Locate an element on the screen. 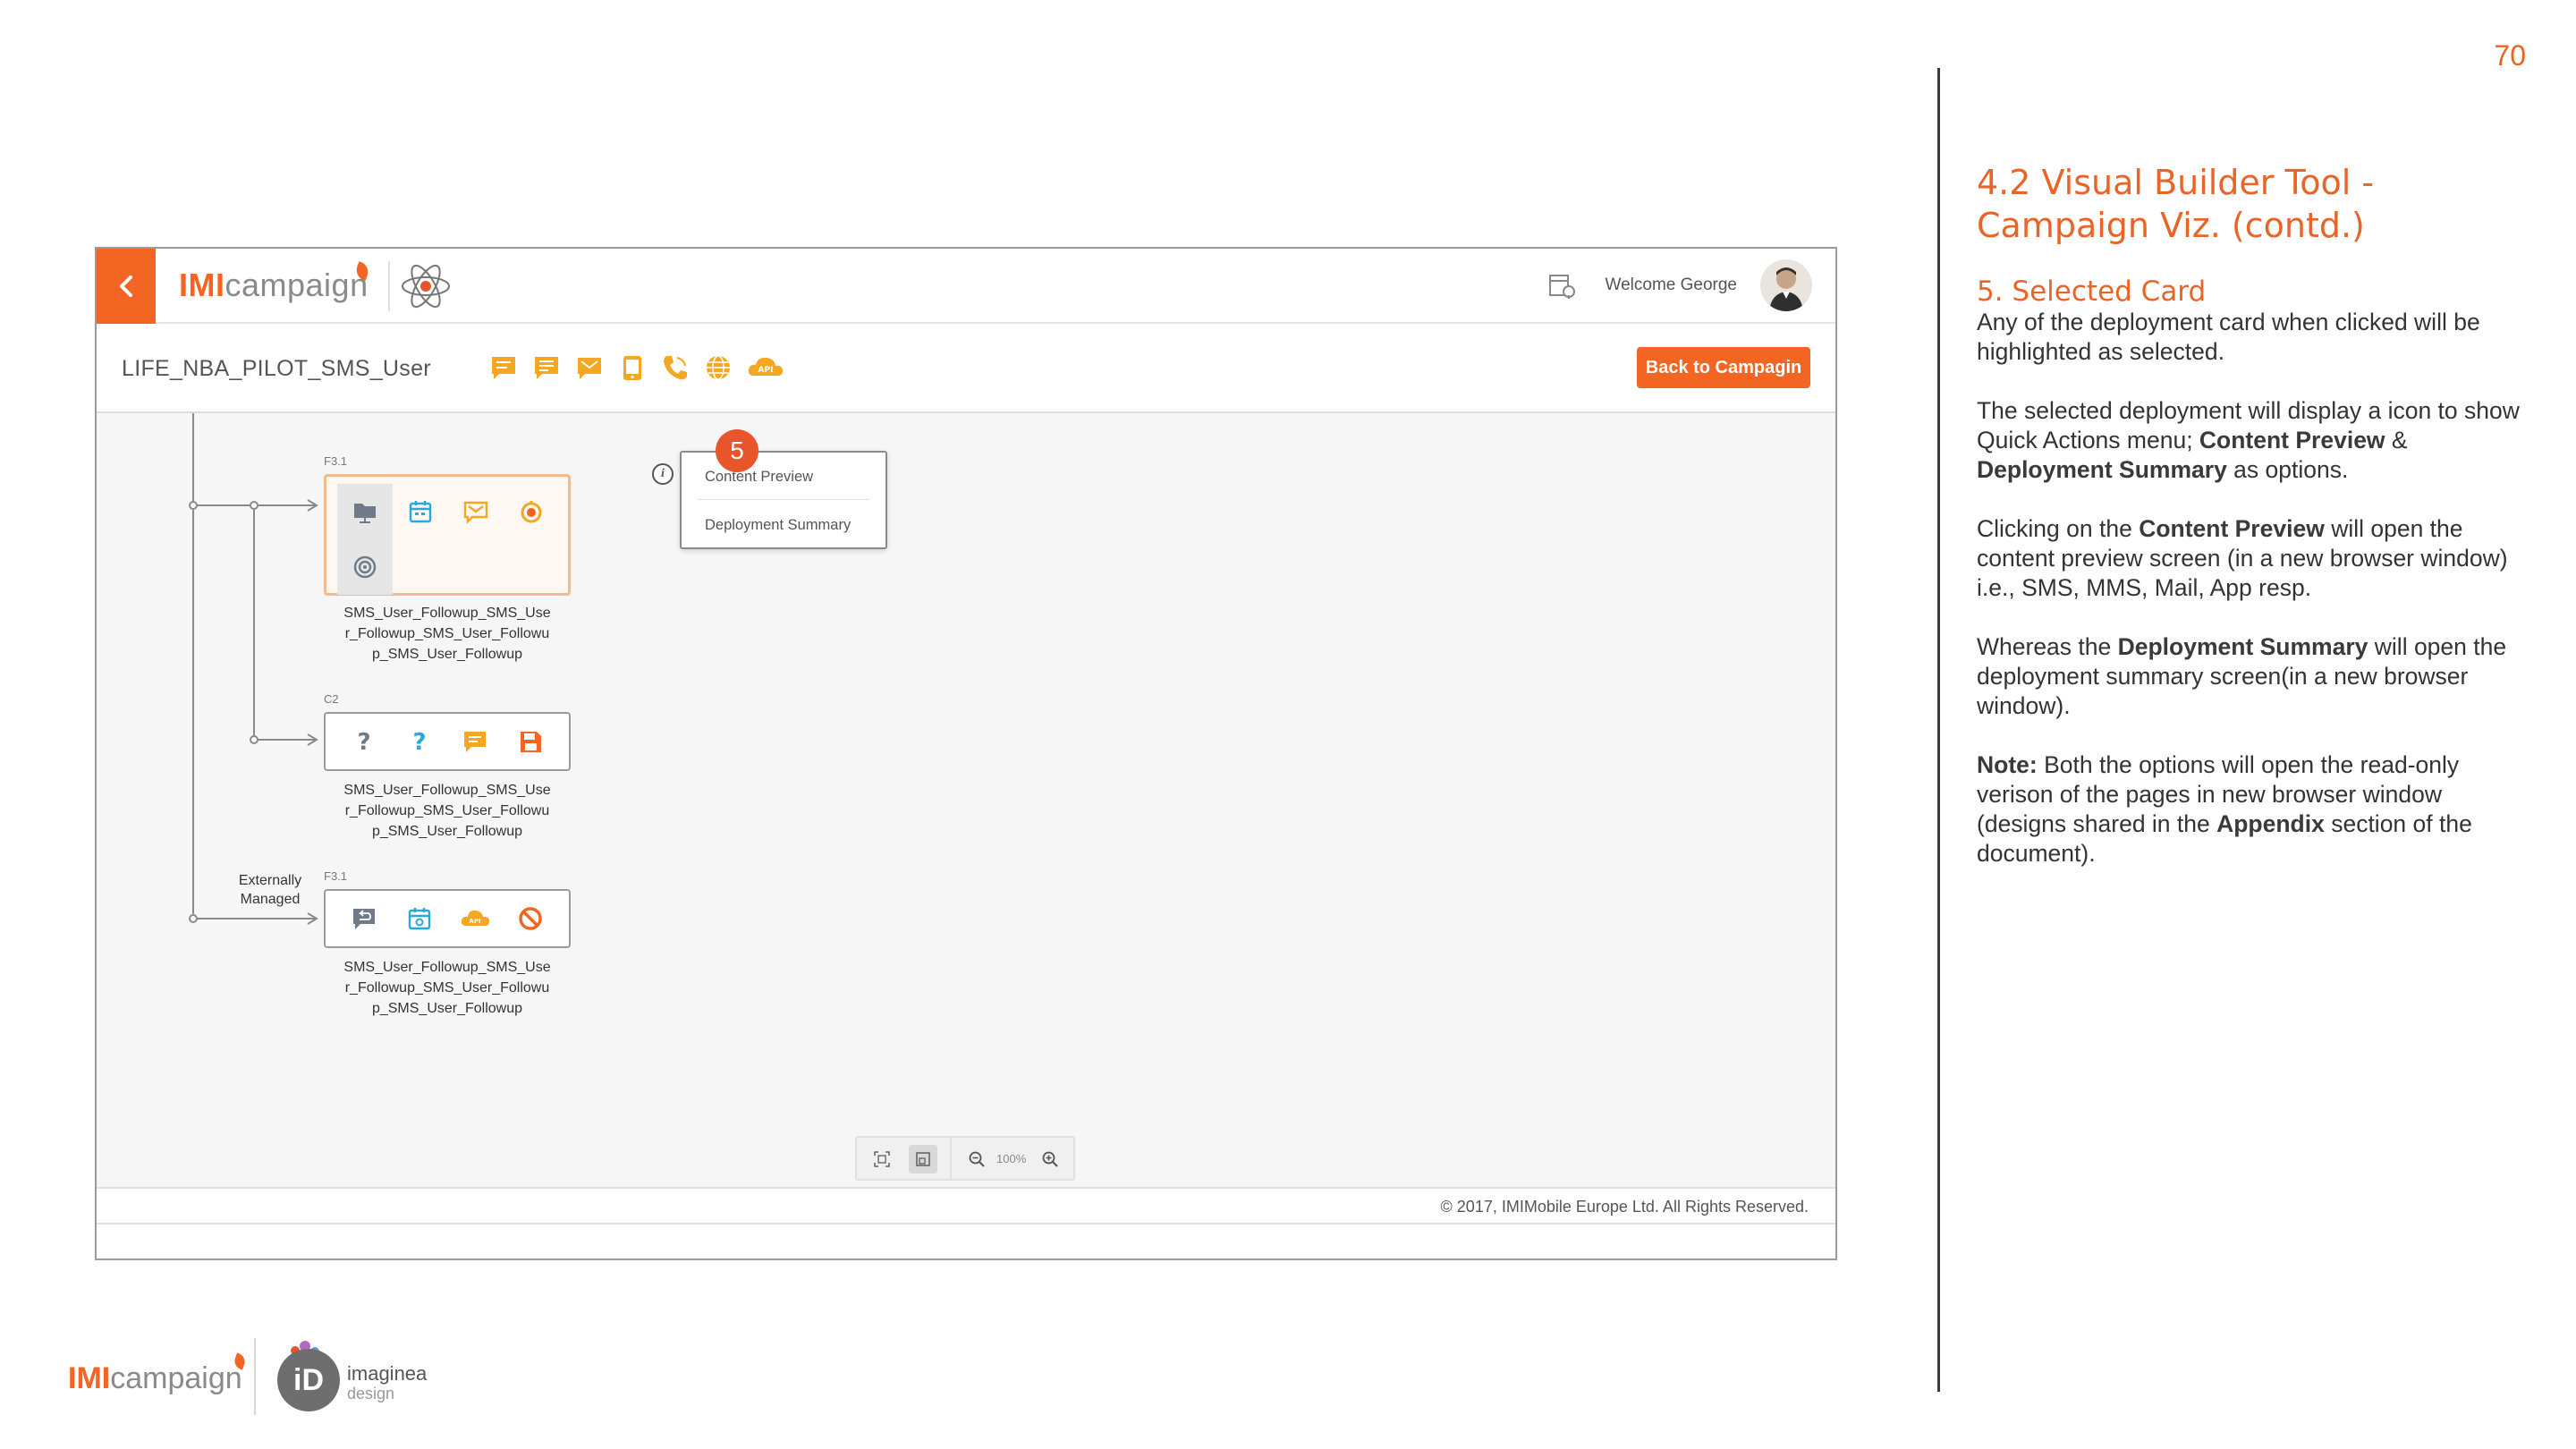  app-icon is located at coordinates (632, 367).